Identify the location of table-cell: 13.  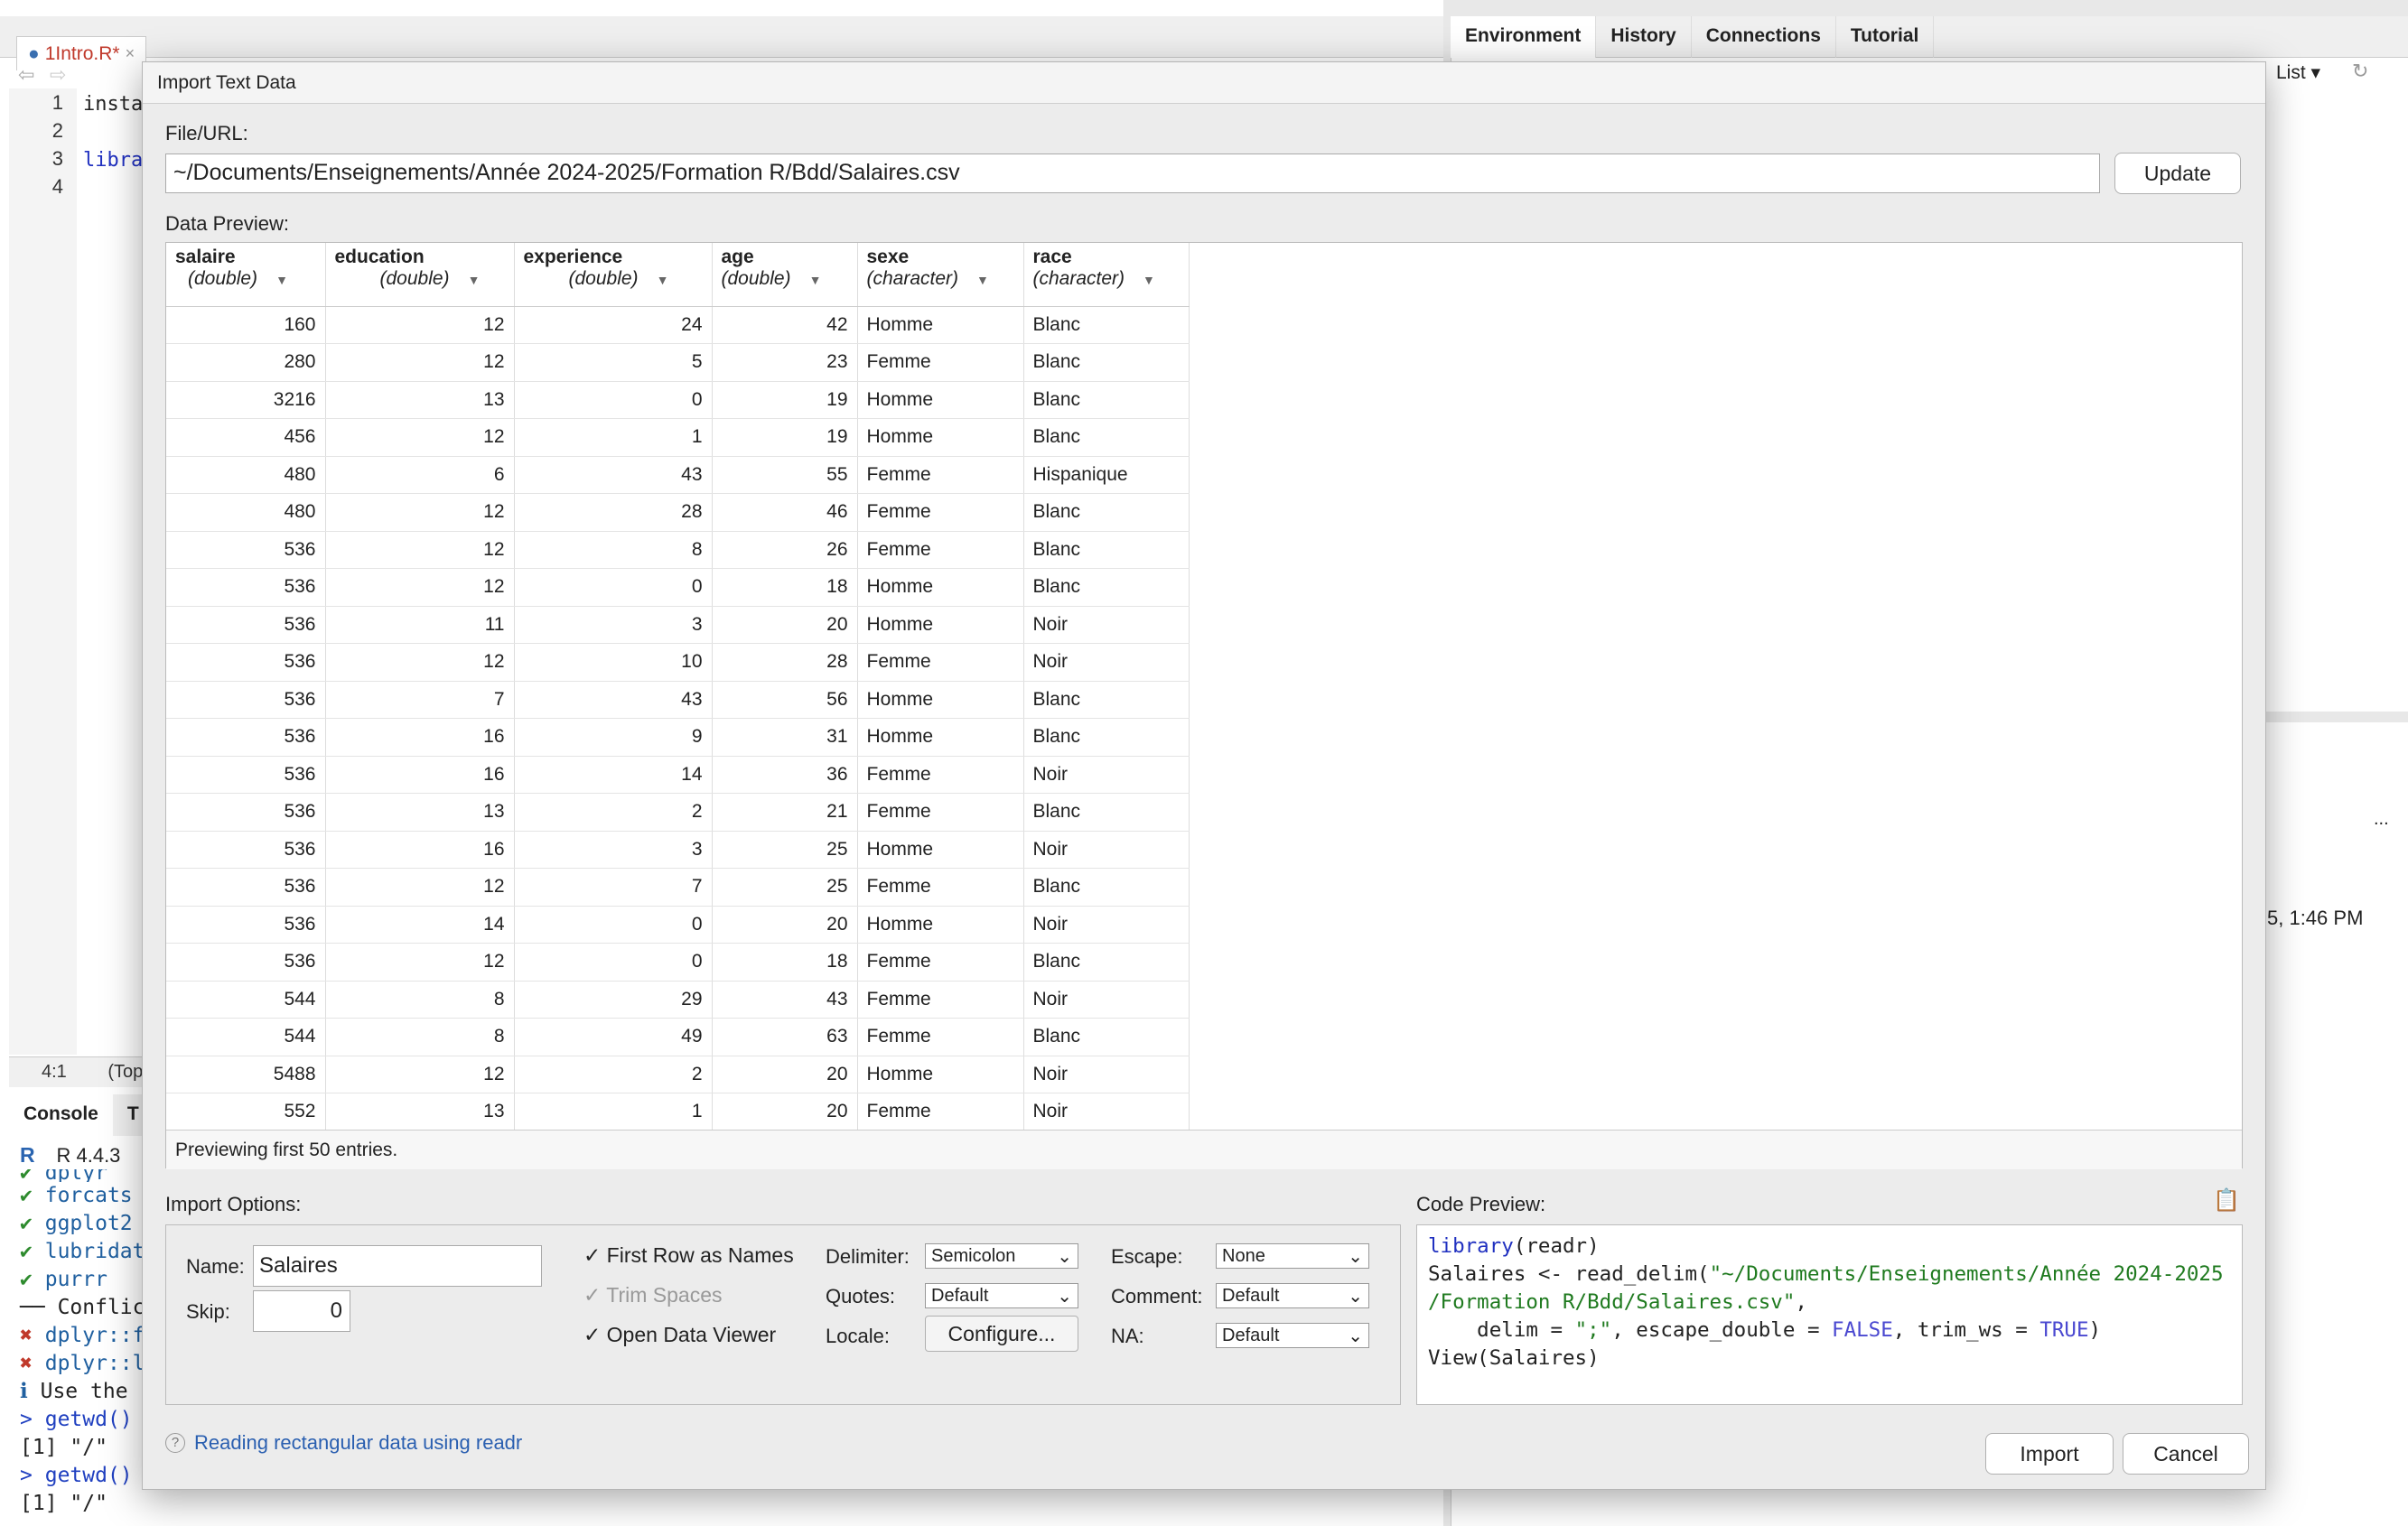
(420, 400).